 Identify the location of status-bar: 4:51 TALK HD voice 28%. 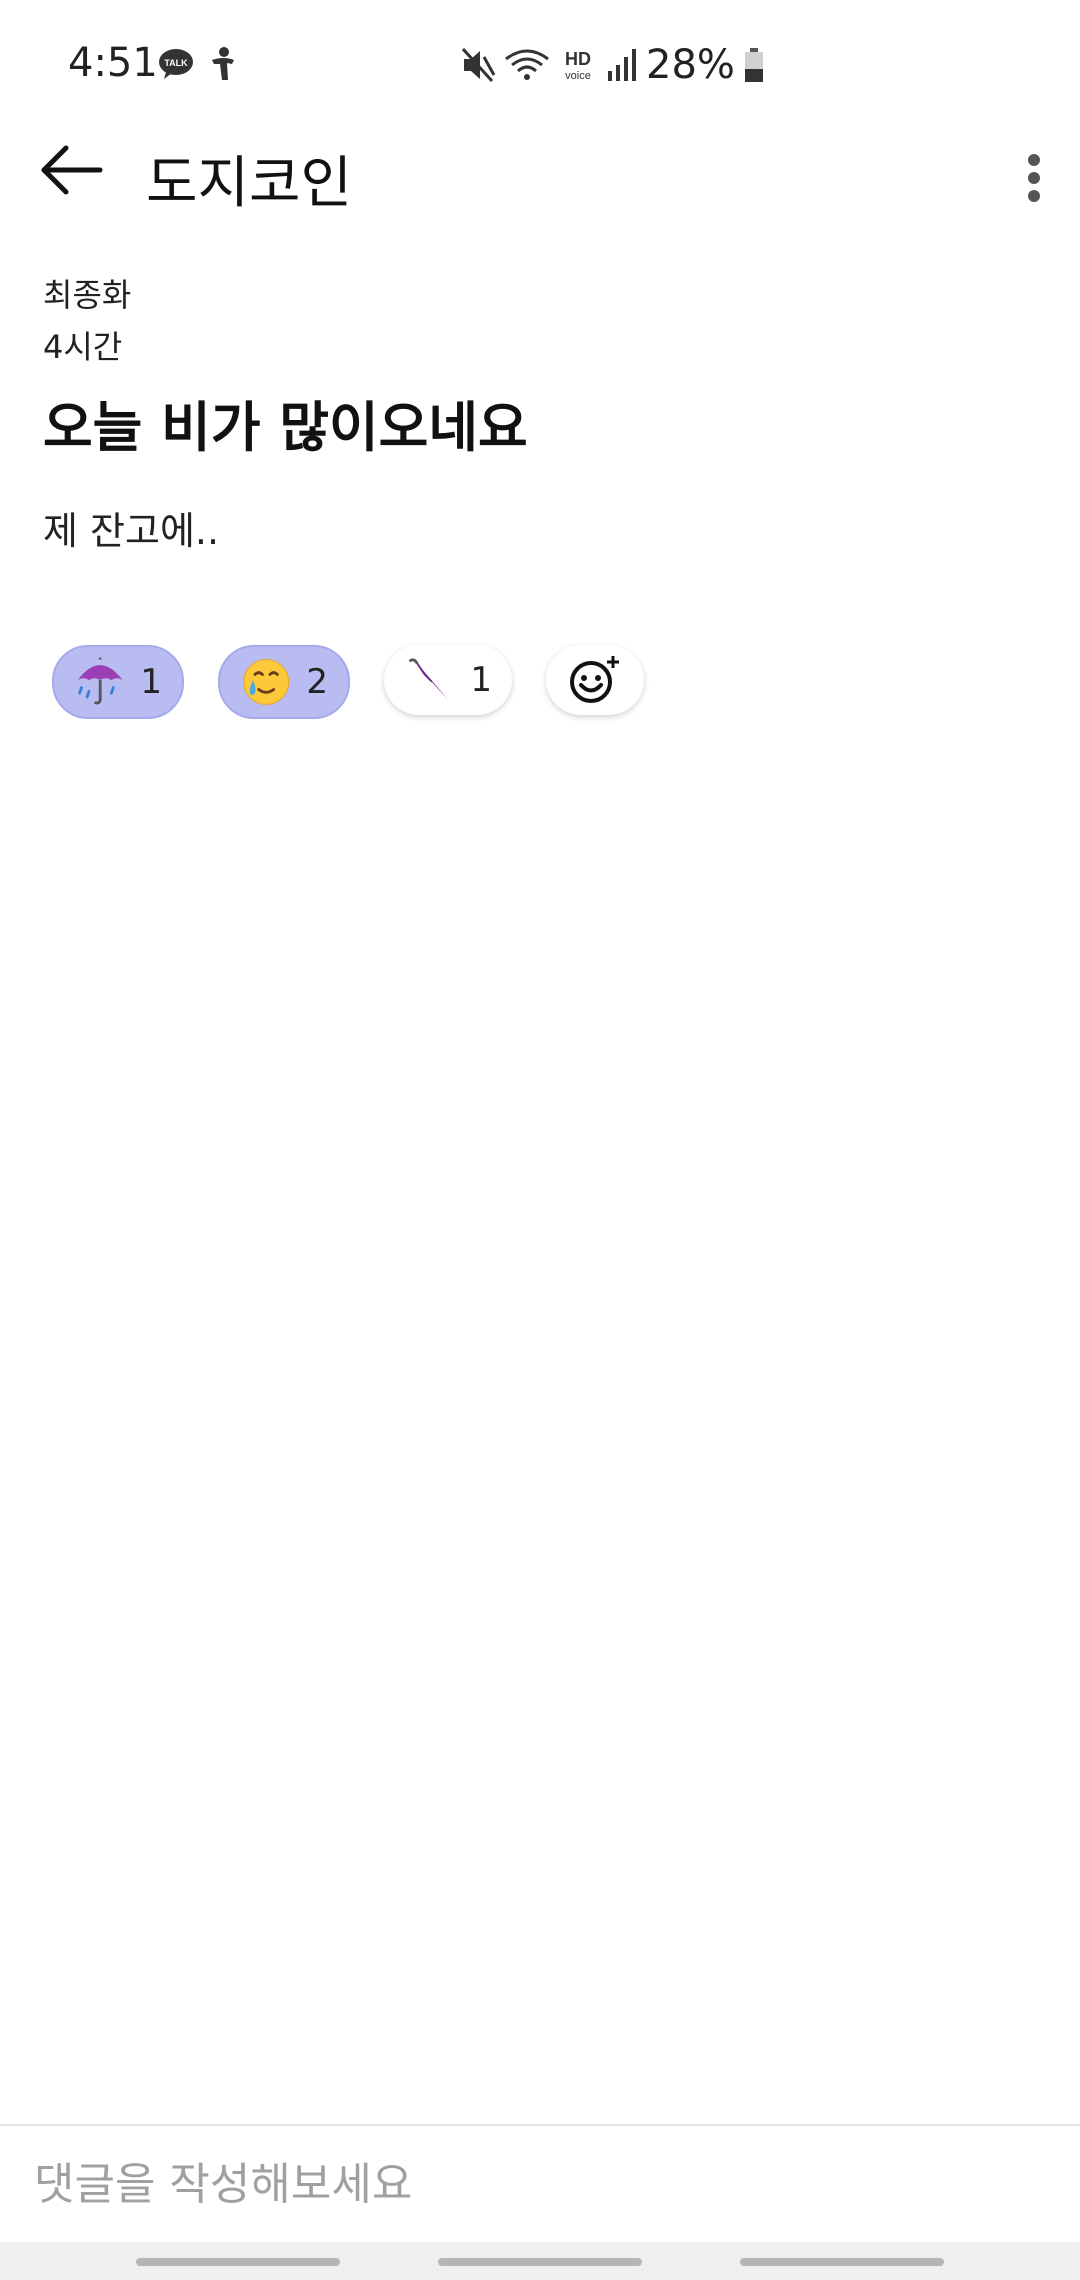
(540, 65).